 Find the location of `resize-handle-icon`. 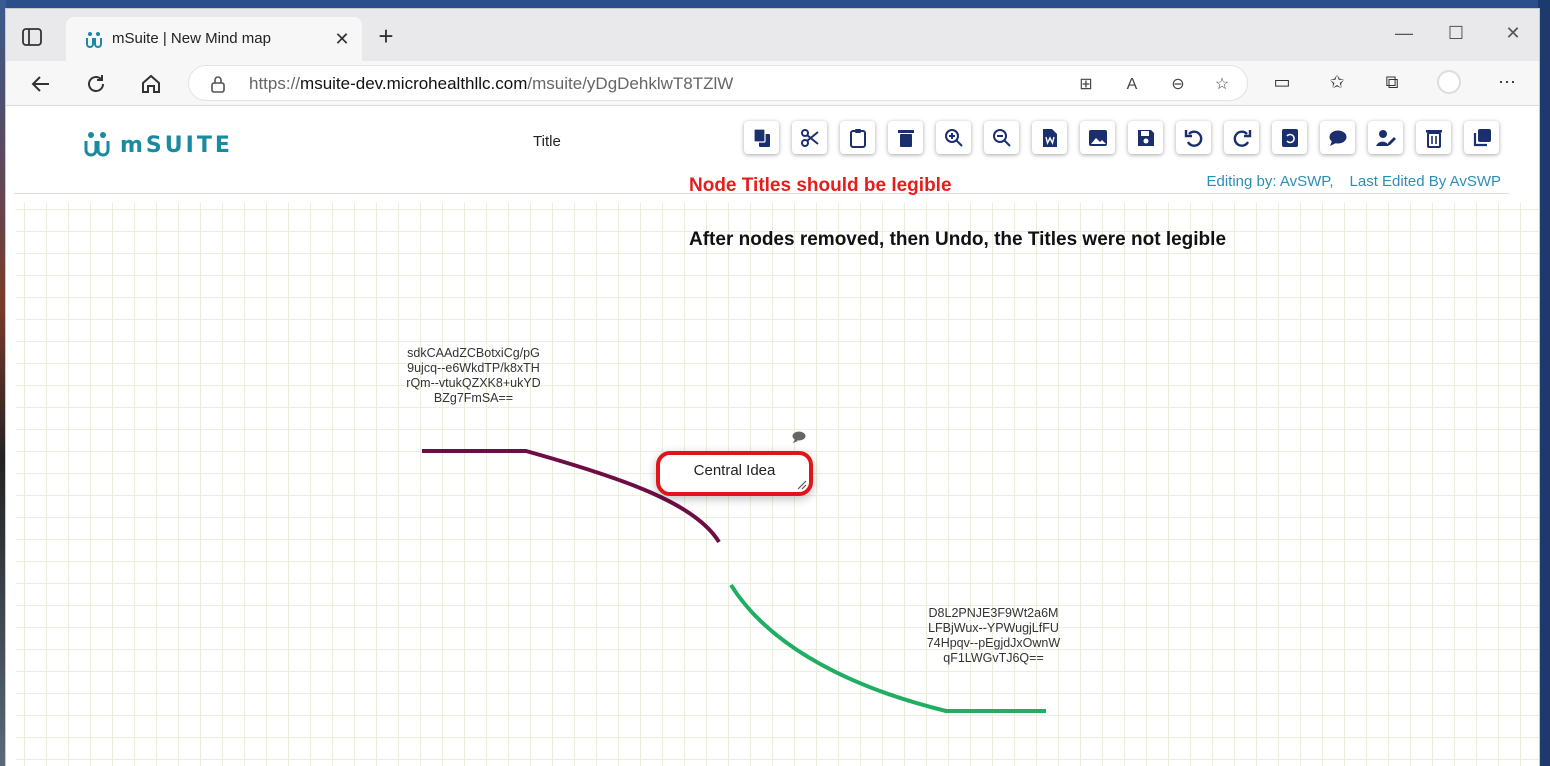

resize-handle-icon is located at coordinates (802, 485).